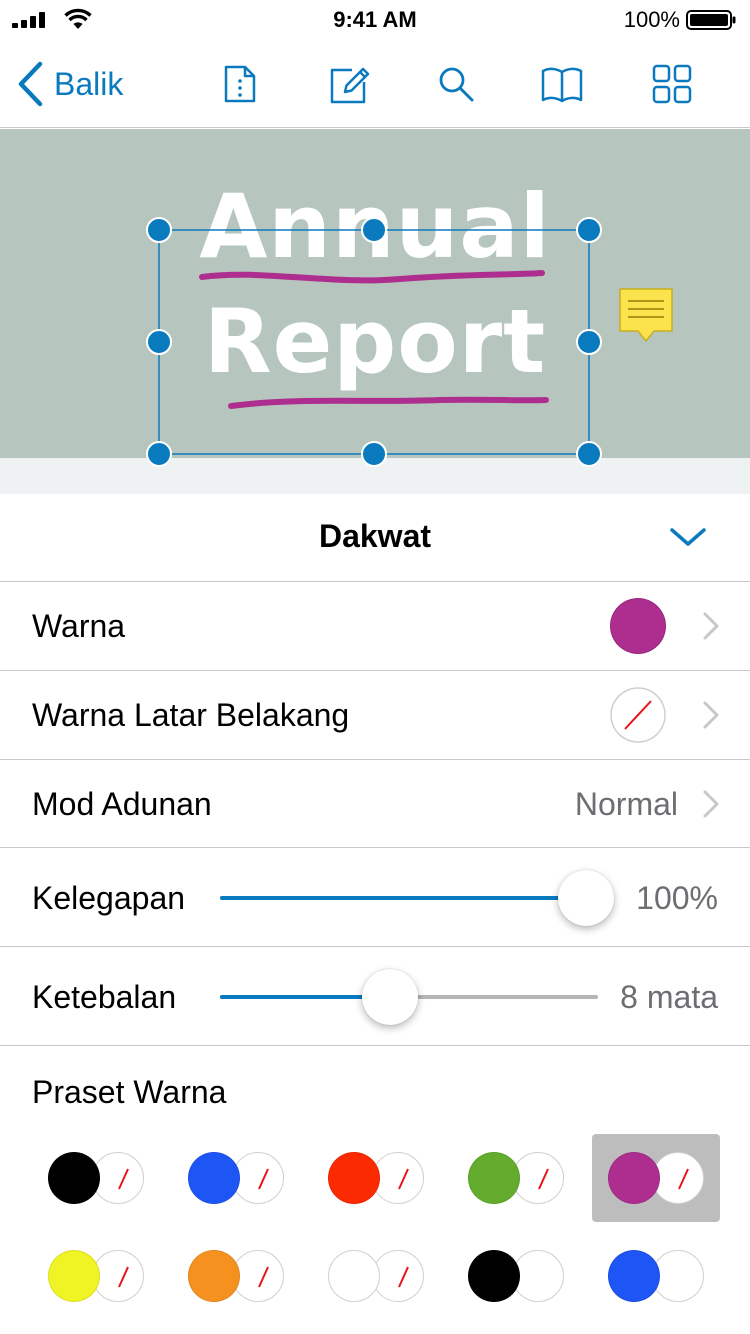 This screenshot has width=750, height=1334. What do you see at coordinates (456, 84) in the screenshot?
I see `search-icon` at bounding box center [456, 84].